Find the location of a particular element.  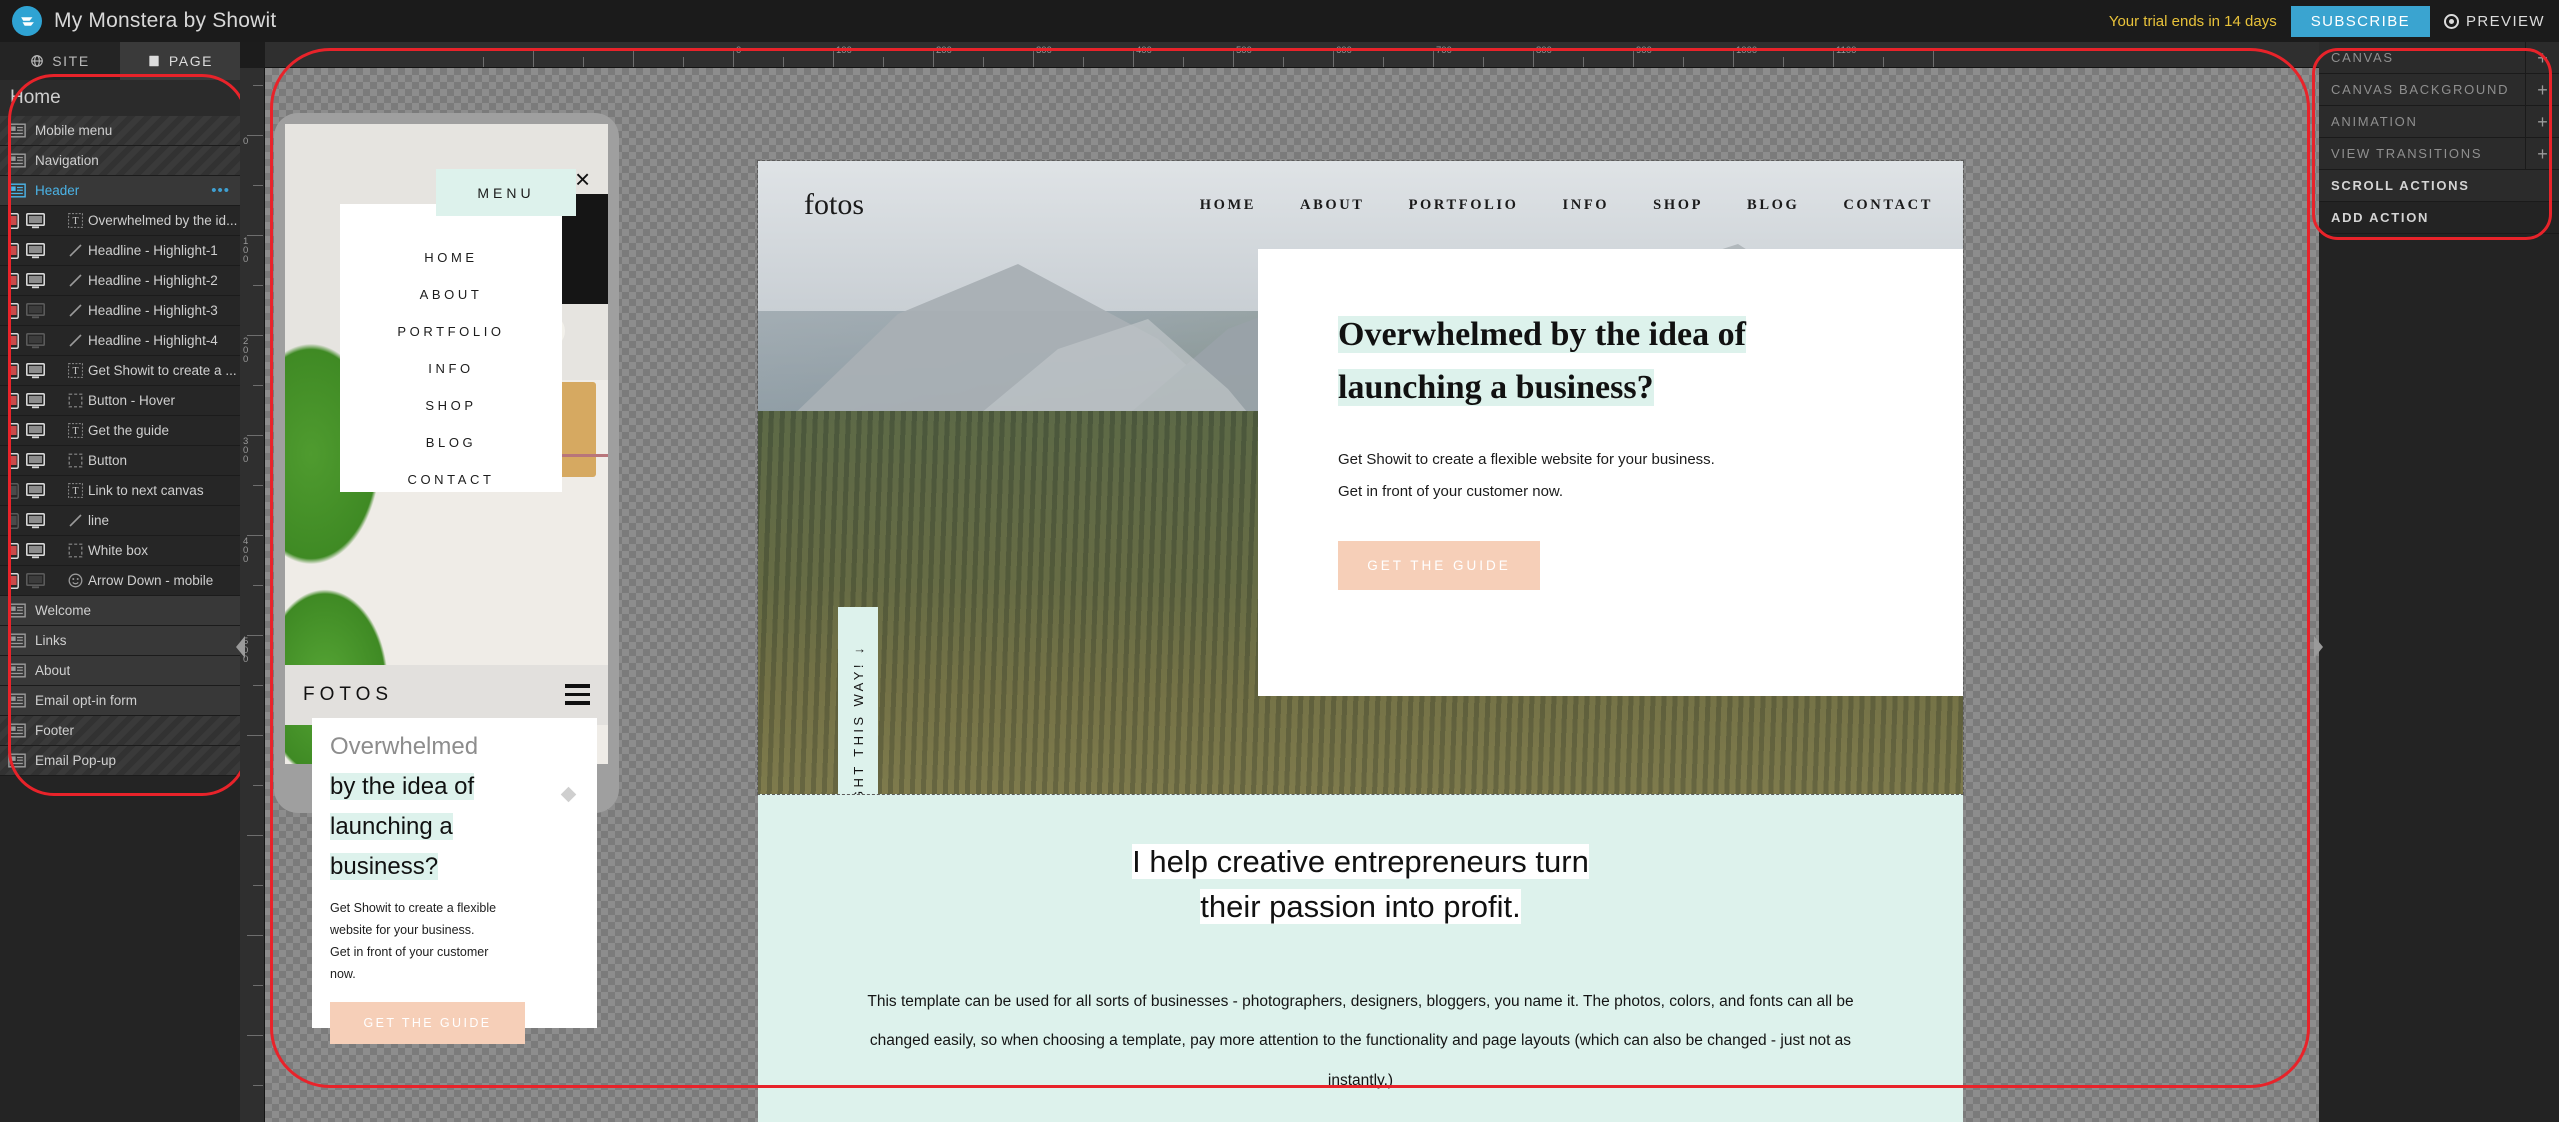

mobile-menu-item-info: INFO is located at coordinates (451, 368).